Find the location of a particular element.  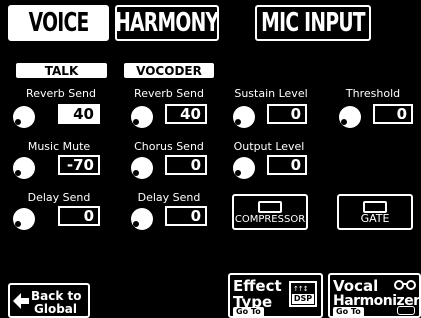

back-to-global-line2: Global is located at coordinates (56, 309).